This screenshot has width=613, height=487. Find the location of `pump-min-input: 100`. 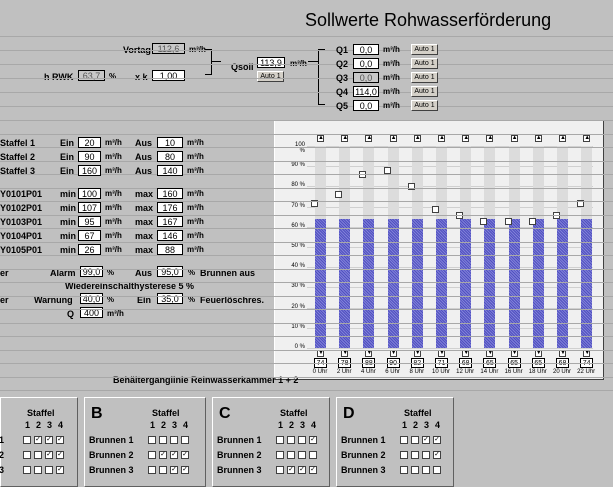

pump-min-input: 100 is located at coordinates (89, 193).